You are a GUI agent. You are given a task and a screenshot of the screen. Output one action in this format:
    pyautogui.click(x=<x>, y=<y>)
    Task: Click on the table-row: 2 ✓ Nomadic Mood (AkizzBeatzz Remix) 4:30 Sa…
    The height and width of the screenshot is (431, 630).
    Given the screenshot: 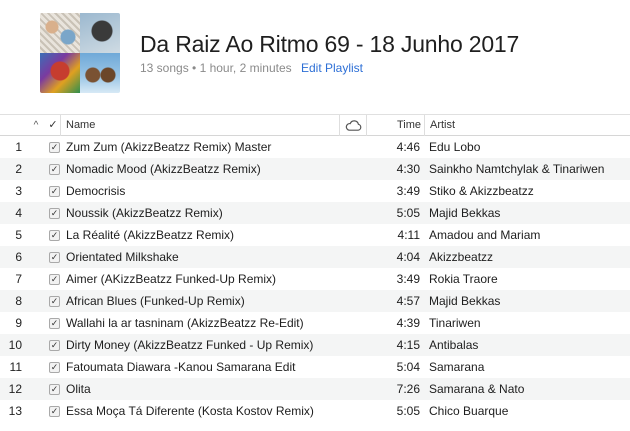 What is the action you would take?
    pyautogui.click(x=315, y=169)
    